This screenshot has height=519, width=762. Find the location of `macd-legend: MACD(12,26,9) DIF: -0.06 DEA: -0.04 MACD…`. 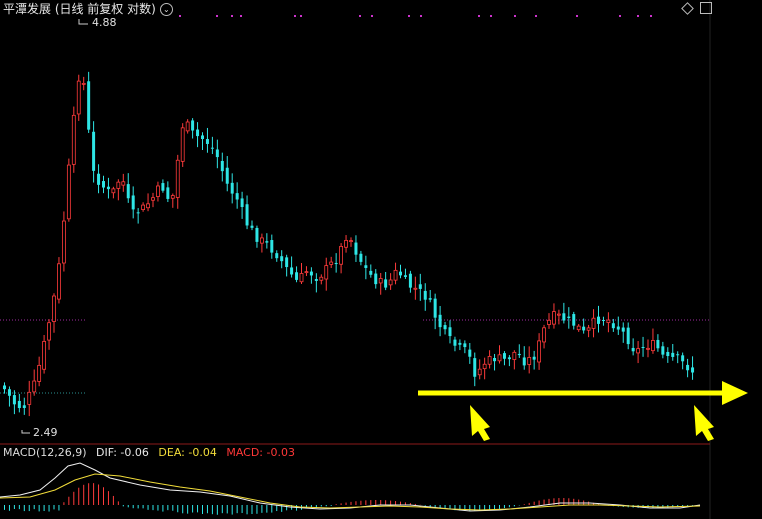

macd-legend: MACD(12,26,9) DIF: -0.06 DEA: -0.04 MACD… is located at coordinates (149, 452).